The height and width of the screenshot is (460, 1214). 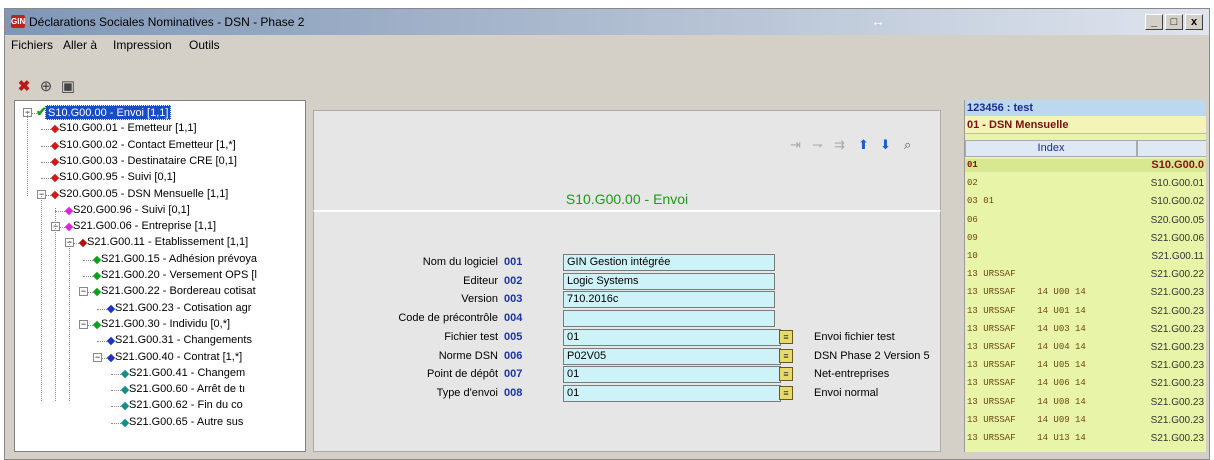 I want to click on tree-node: S21.G00.23 - Cotisation agr, so click(x=183, y=308).